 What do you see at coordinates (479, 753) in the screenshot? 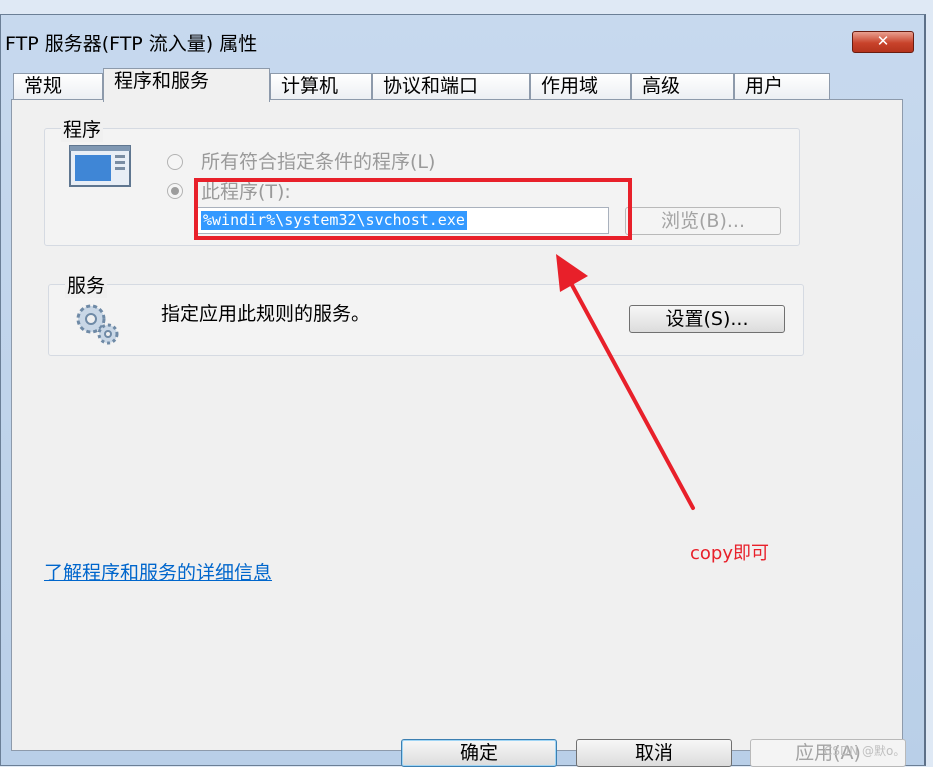
I see `ok-button: 确定` at bounding box center [479, 753].